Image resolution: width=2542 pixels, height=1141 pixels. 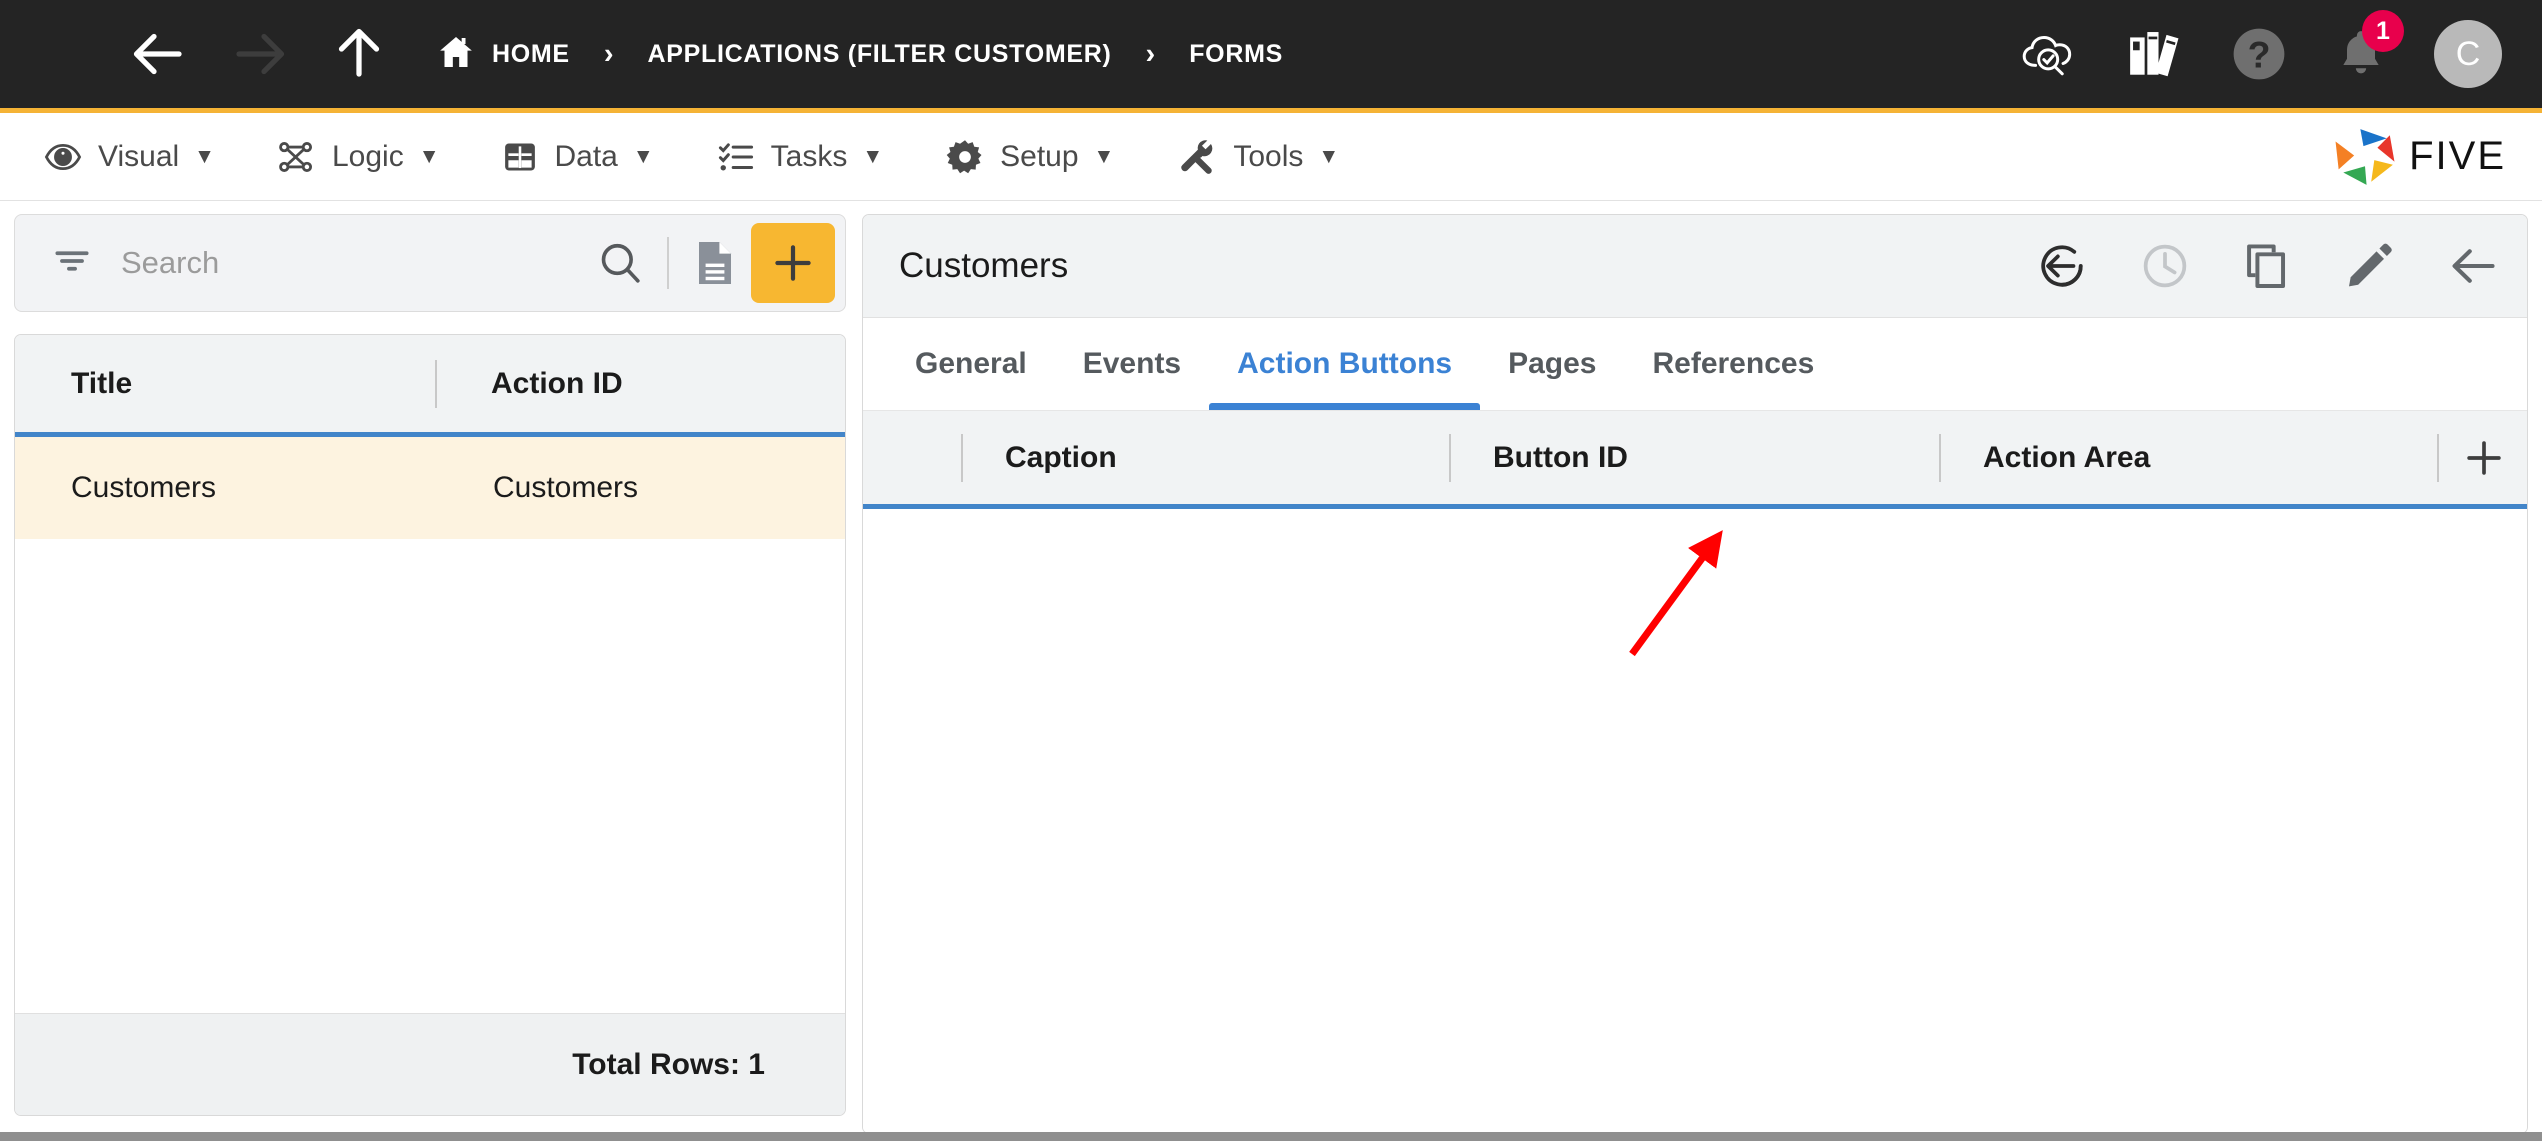 I want to click on tab-label-action-buttons: Action Buttons, so click(x=1345, y=363).